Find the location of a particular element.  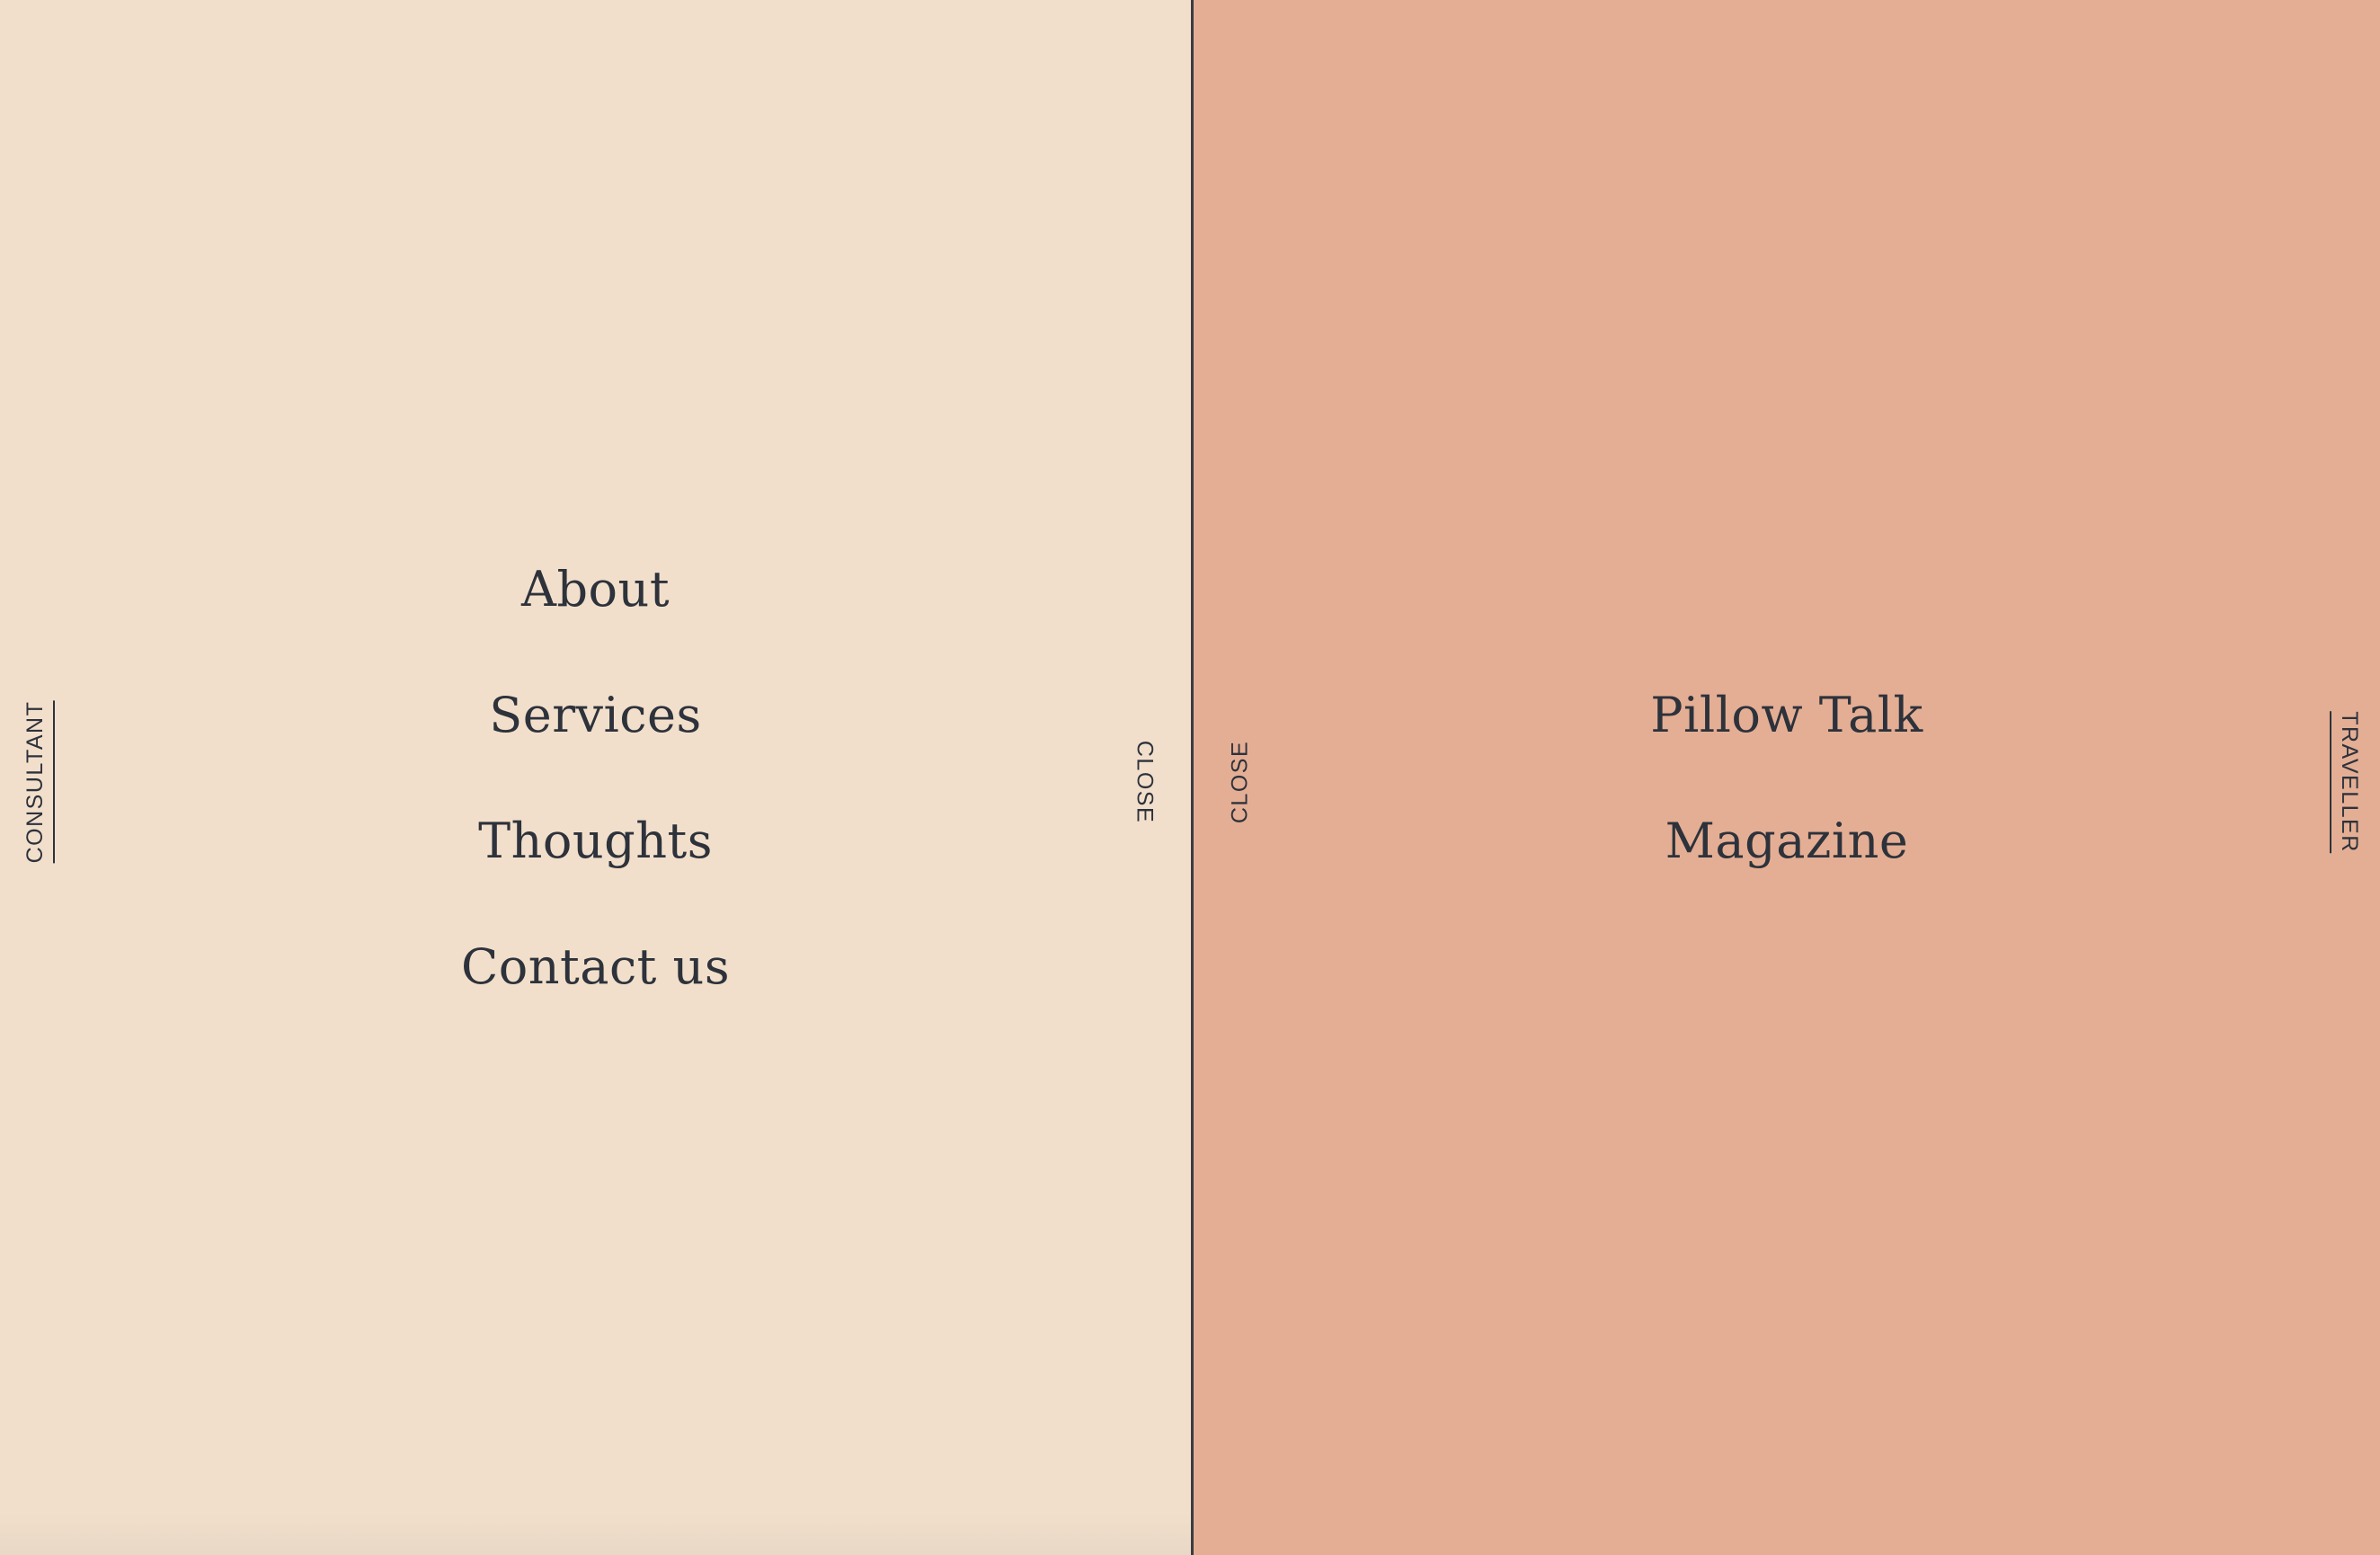

traveller-label: TRAVELLER is located at coordinates (2346, 782).